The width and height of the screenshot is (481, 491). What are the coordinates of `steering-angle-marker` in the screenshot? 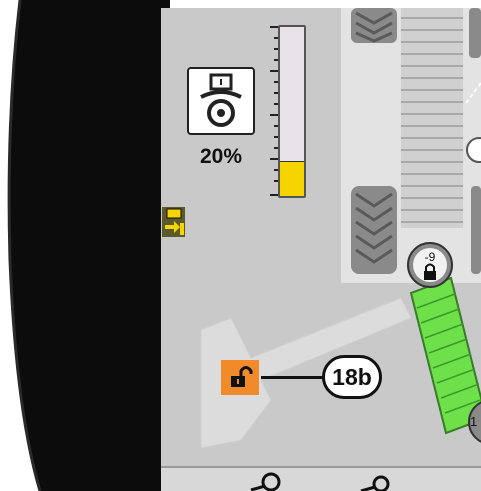 It's located at (430, 267).